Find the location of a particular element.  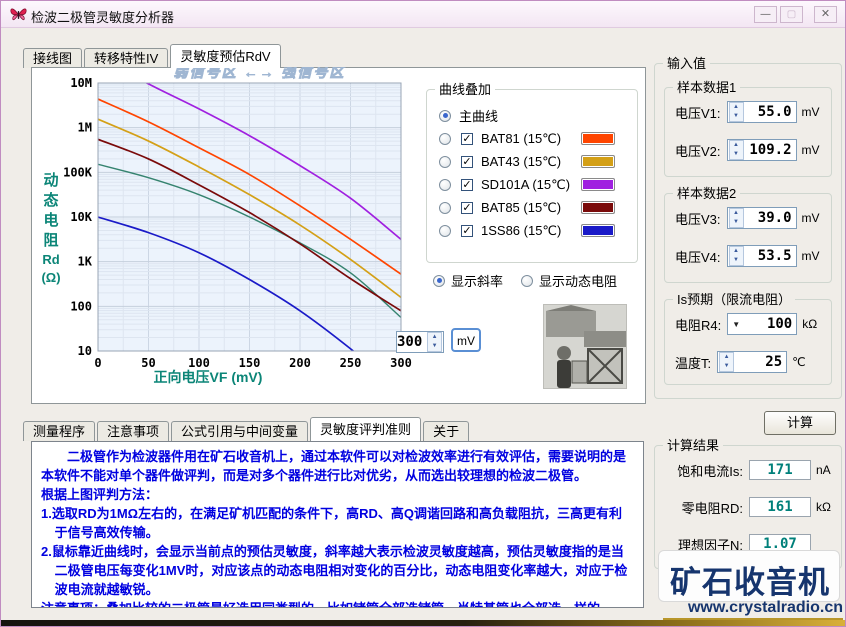

field-box: ▲ ▼ 55.0 is located at coordinates (761, 112).